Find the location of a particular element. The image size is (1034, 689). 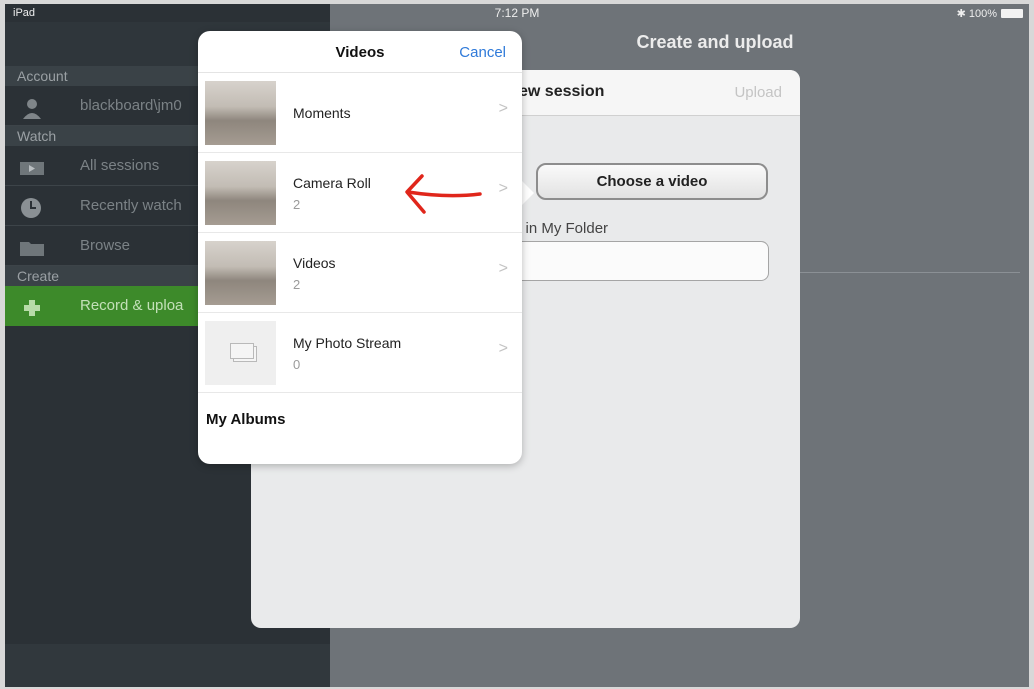

card-title: ew session is located at coordinates (562, 91).